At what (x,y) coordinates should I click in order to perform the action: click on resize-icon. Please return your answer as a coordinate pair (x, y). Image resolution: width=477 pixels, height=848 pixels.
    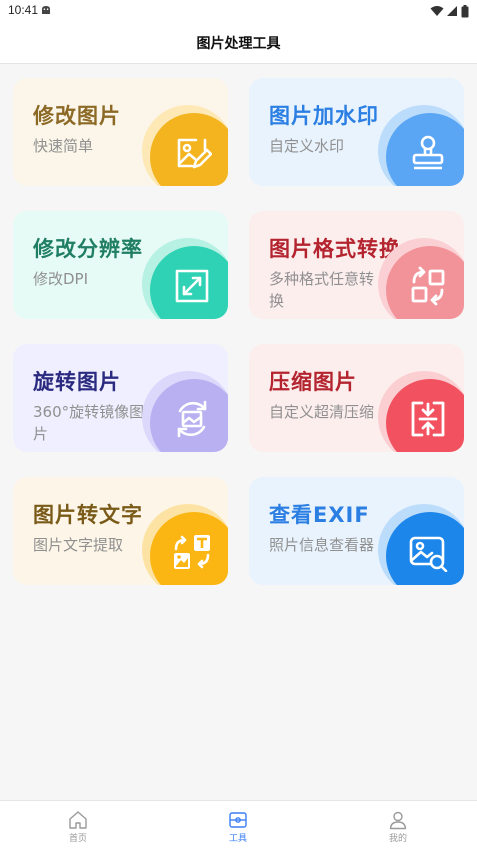
    Looking at the image, I should click on (192, 286).